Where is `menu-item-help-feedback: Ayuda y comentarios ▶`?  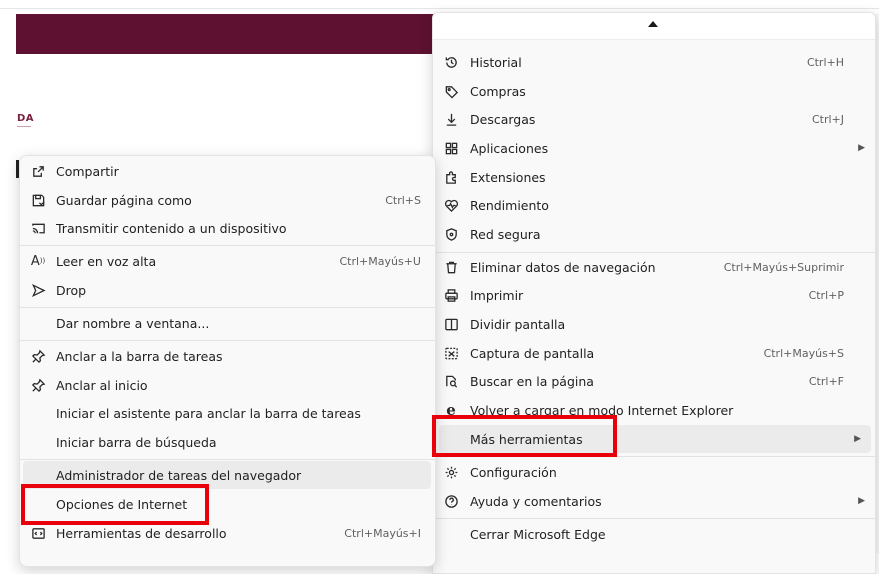
menu-item-help-feedback: Ayuda y comentarios ▶ is located at coordinates (654, 501).